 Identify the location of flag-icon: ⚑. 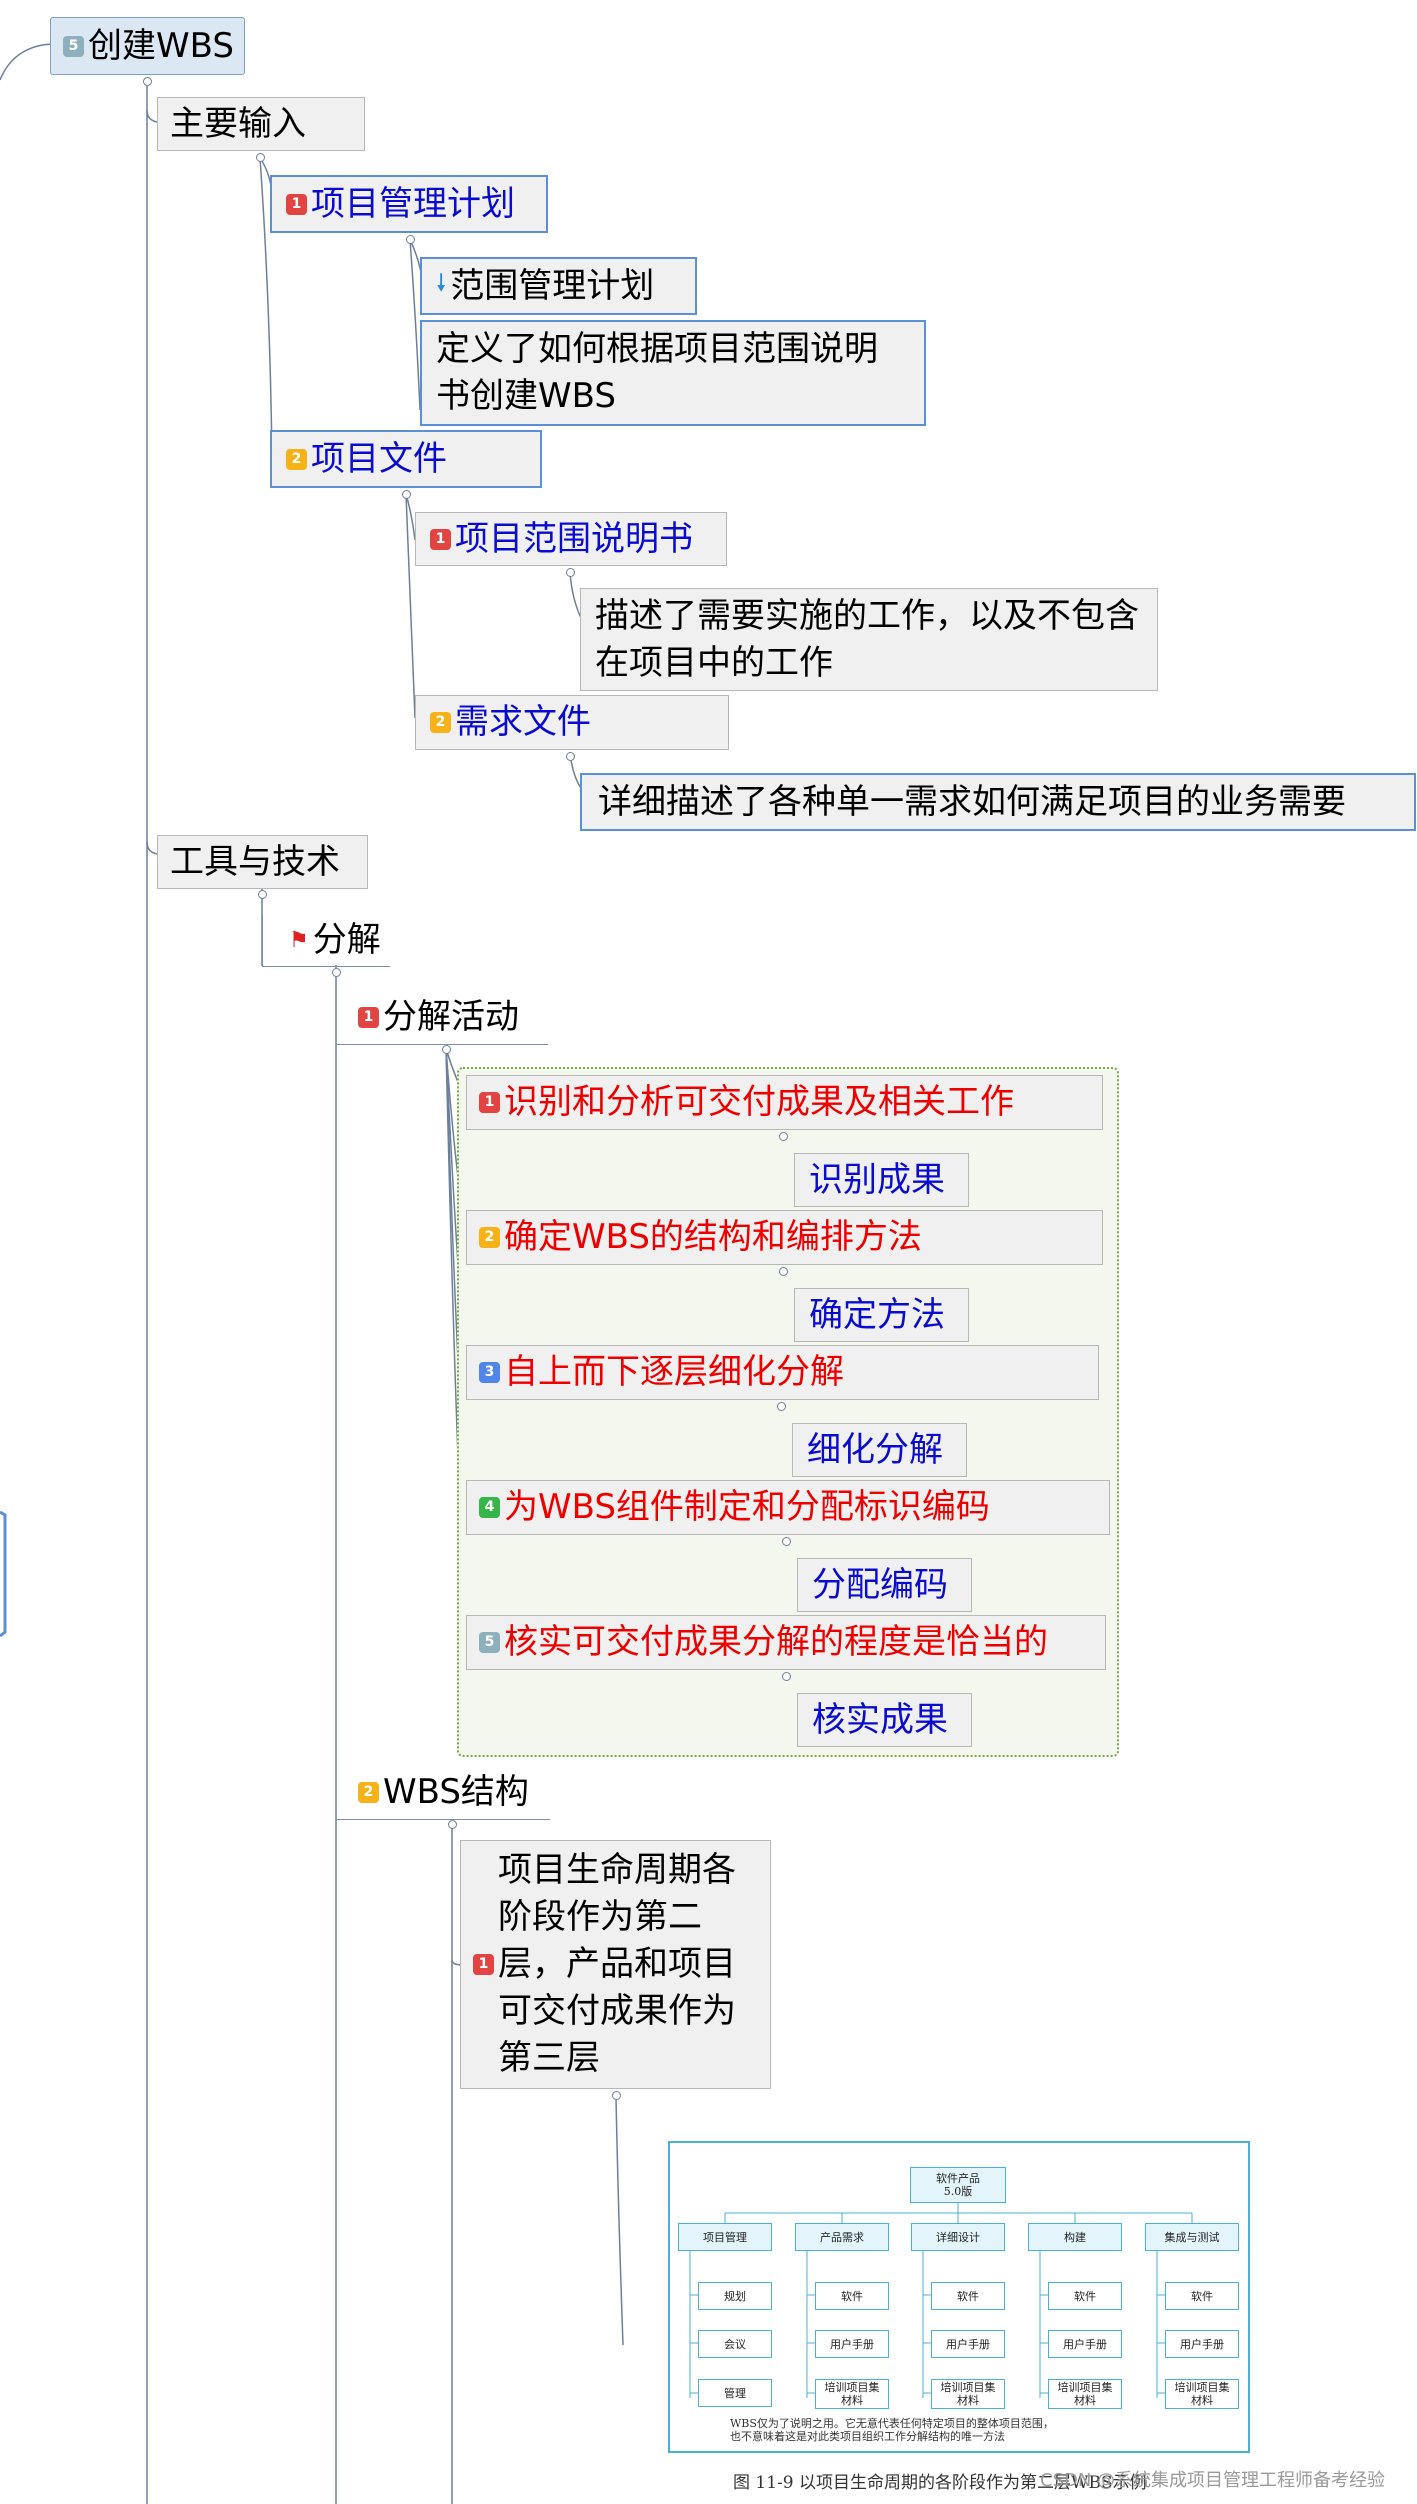
(299, 940).